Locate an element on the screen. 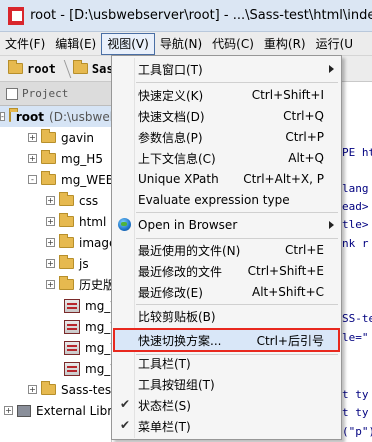 The height and width of the screenshot is (442, 372). breadcrumb-separator is located at coordinates (63, 68).